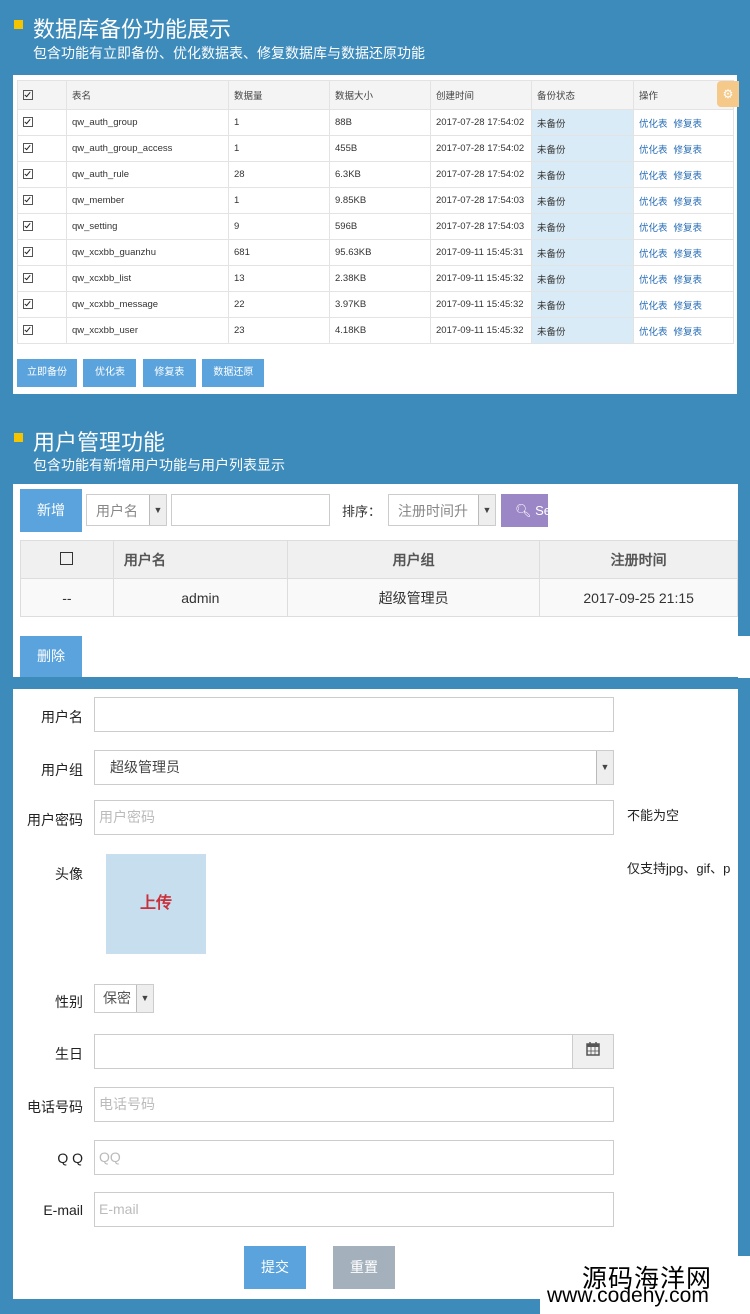 The image size is (750, 1314). I want to click on search-button: 🔍︎ Se, so click(524, 510).